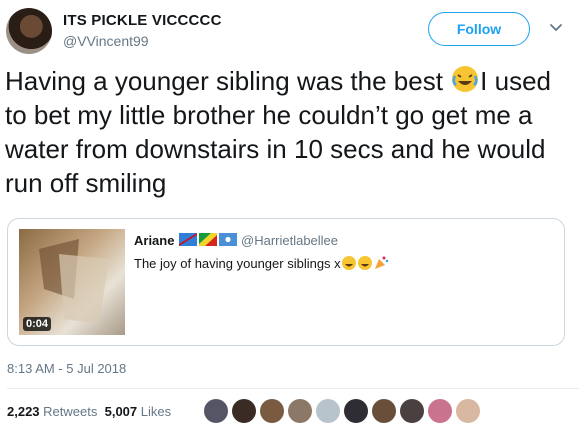  I want to click on engagement-stats: 2,223 Retweets 5,007 Likes, so click(89, 411).